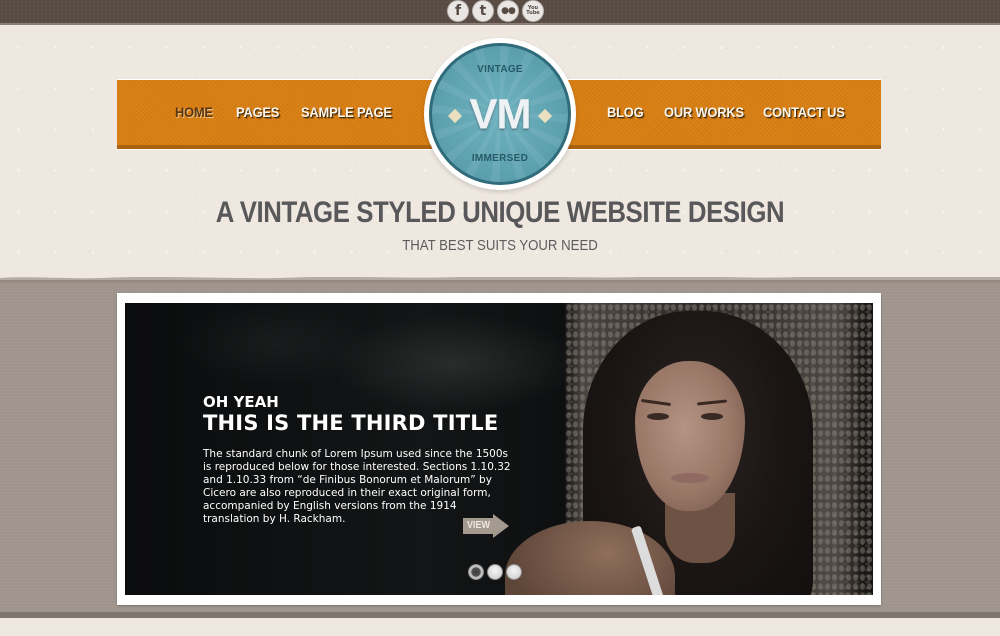  What do you see at coordinates (500, 158) in the screenshot?
I see `logo-bottom-text: IMMERSED` at bounding box center [500, 158].